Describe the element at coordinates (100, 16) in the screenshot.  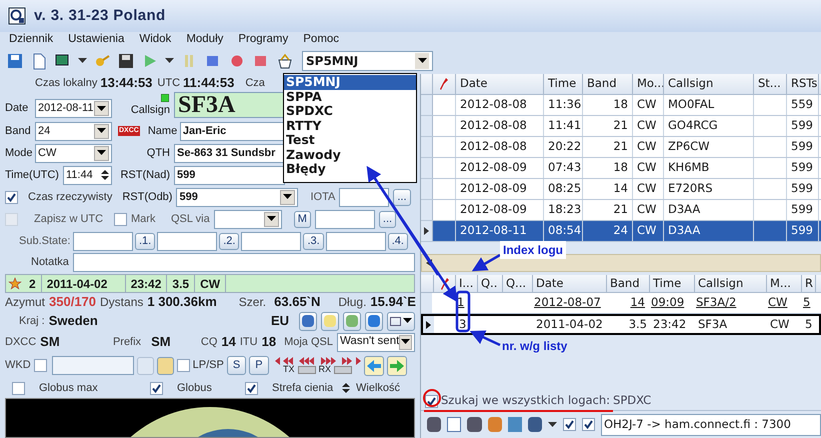
I see `window-title: v. 3. 31-23 Poland` at that location.